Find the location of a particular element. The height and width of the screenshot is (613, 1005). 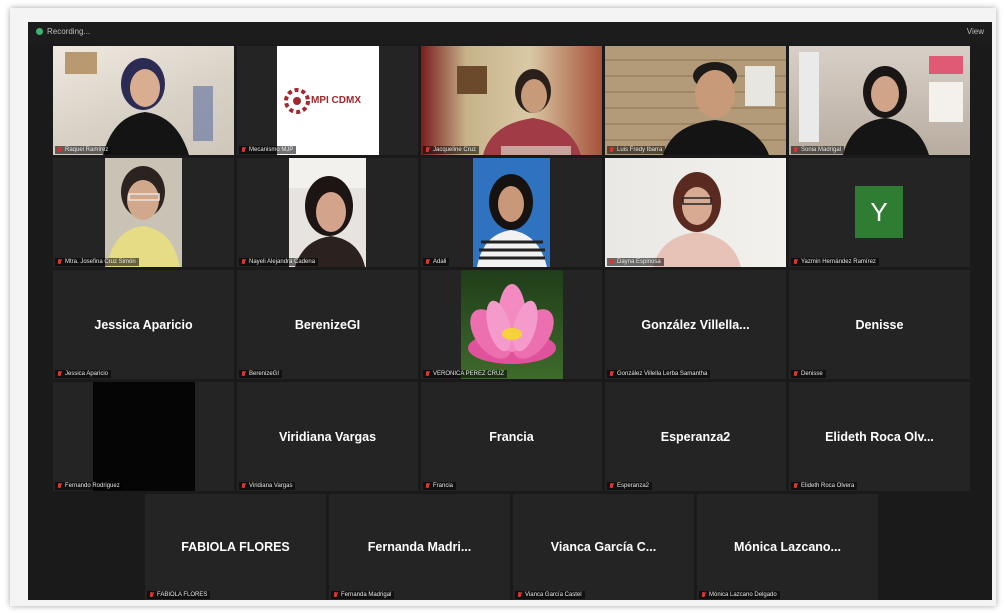

participant-name: VERONICA PEREZ CRUZ is located at coordinates (469, 374).